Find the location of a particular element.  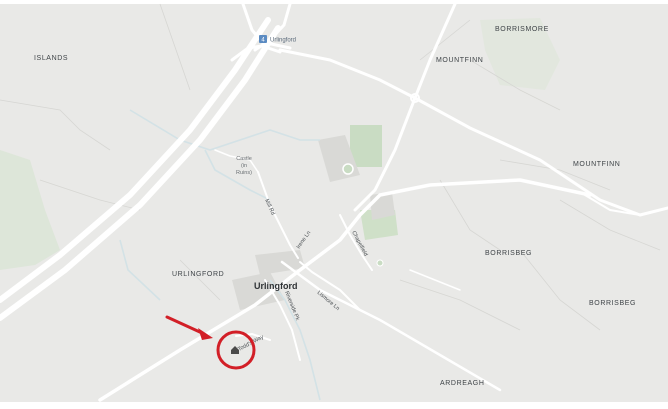

town-label: Urlingford is located at coordinates (276, 286).